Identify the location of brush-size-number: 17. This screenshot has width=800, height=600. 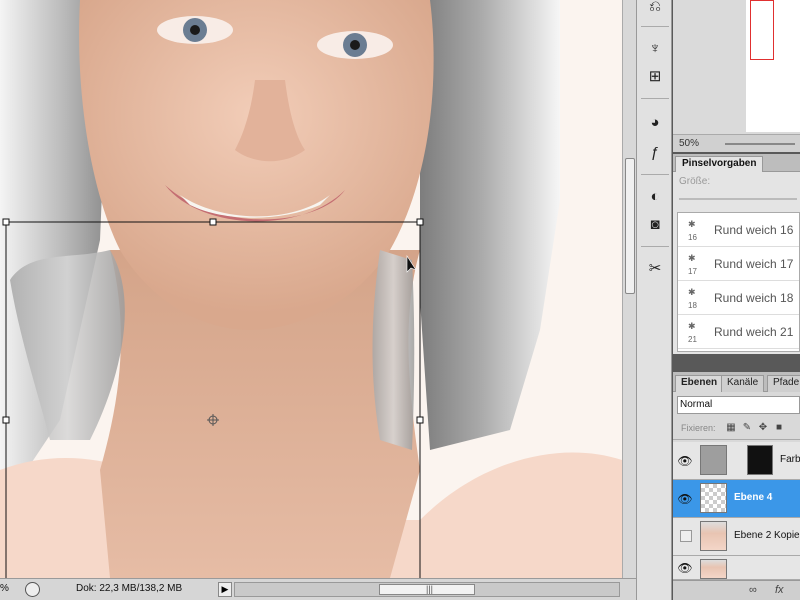
(692, 271).